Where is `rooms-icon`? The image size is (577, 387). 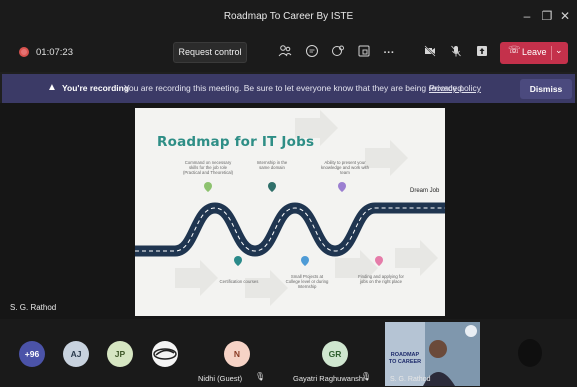
rooms-icon is located at coordinates (364, 53).